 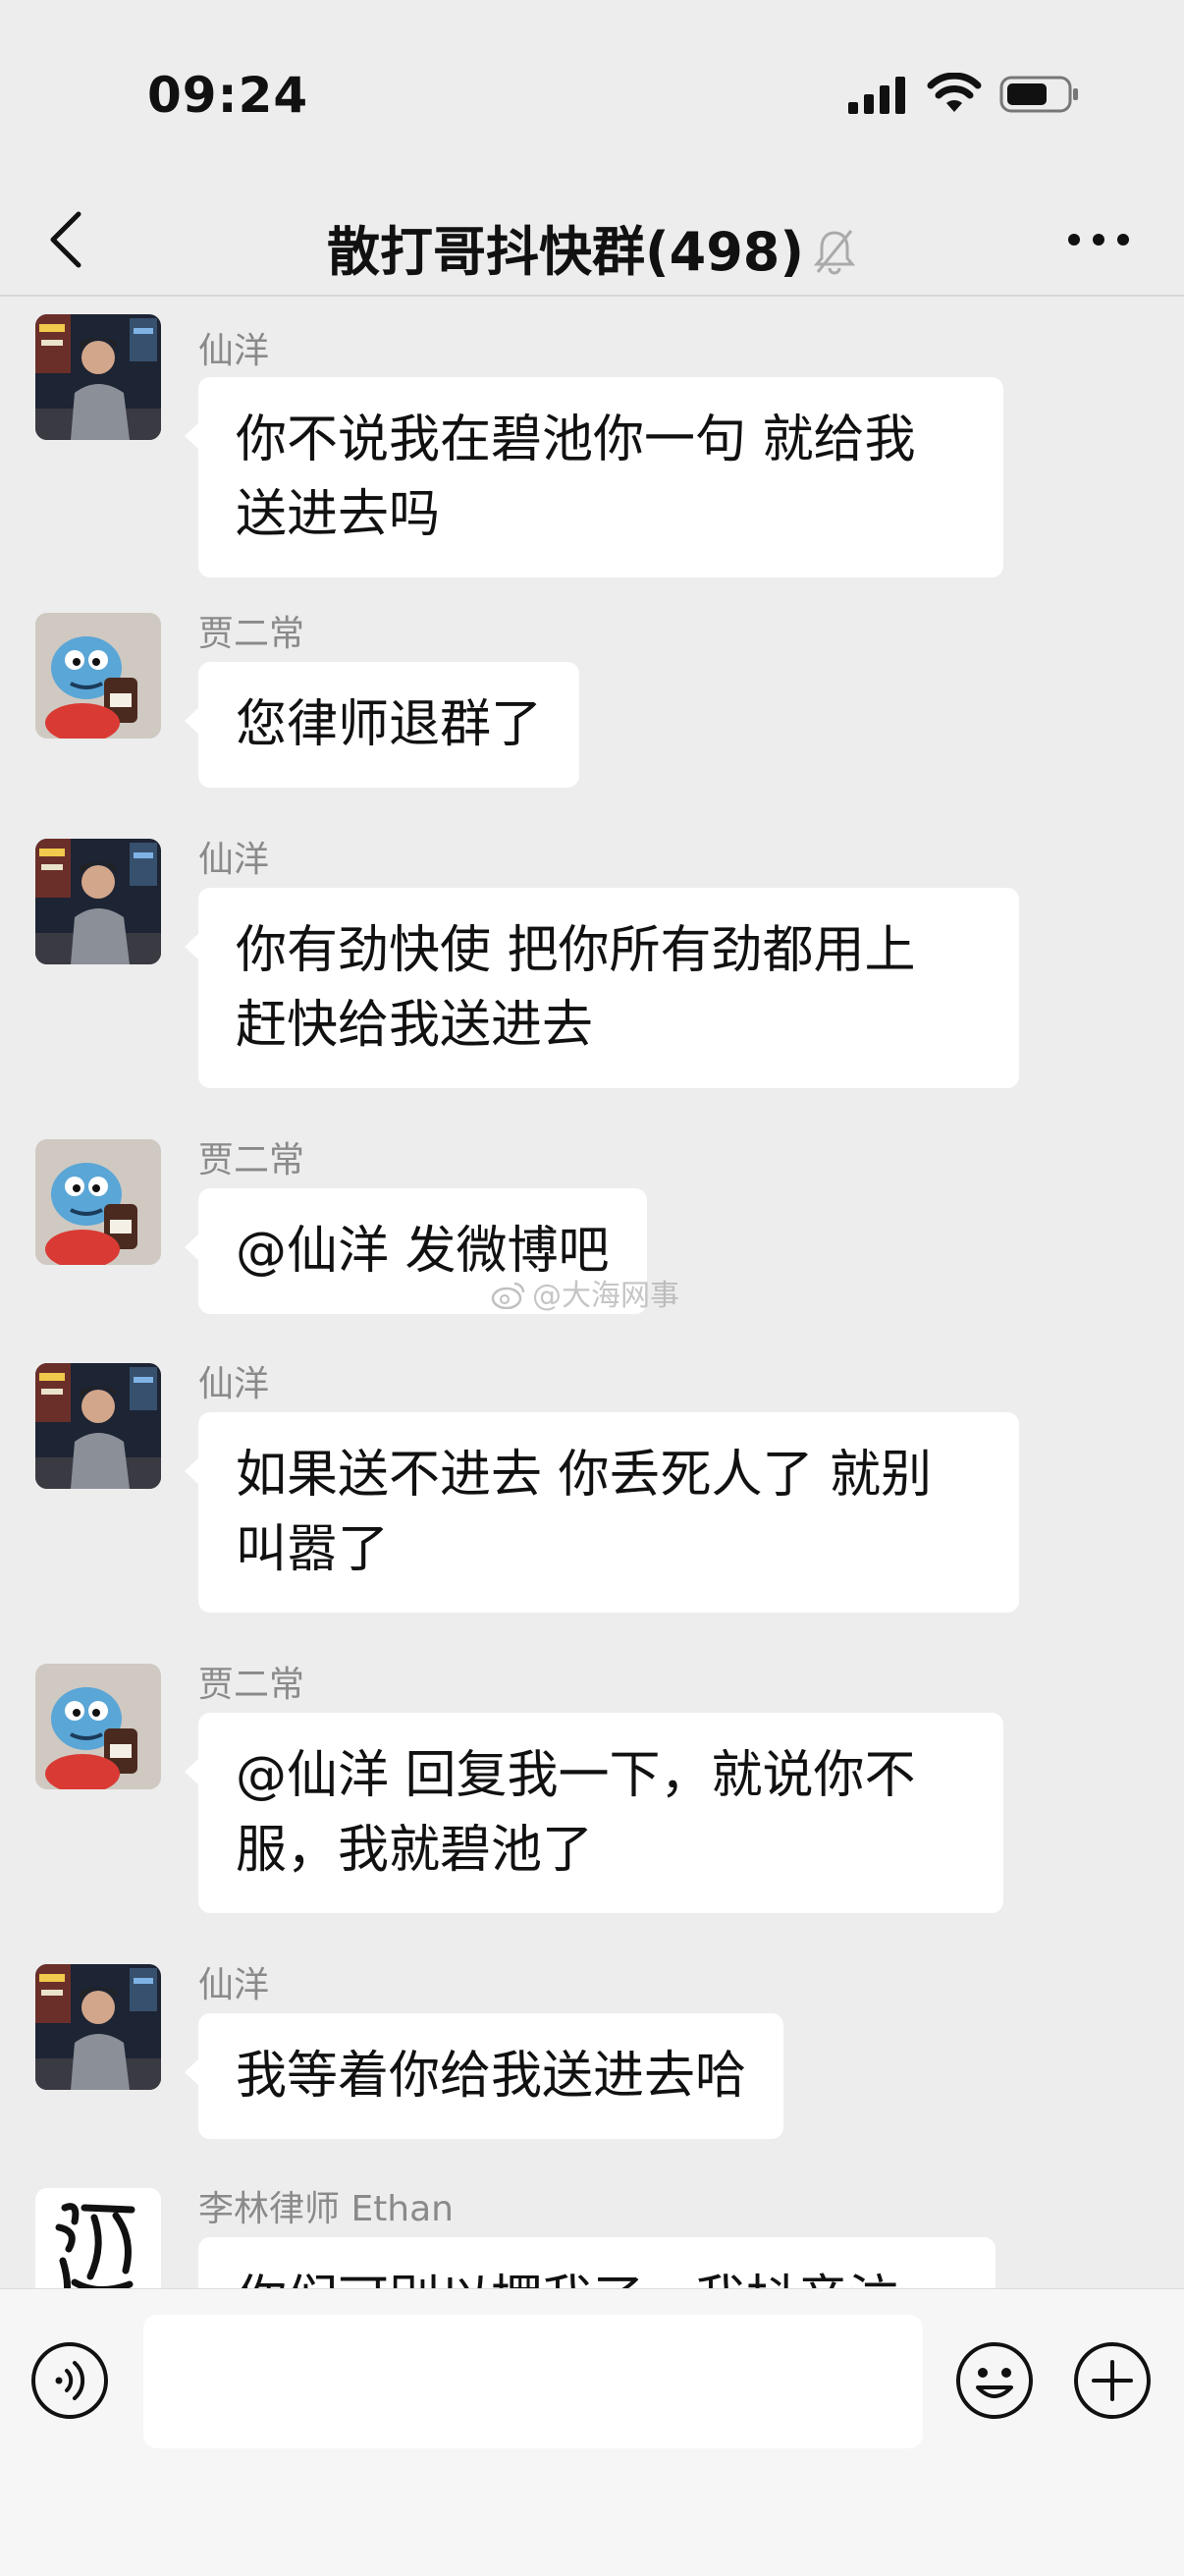 I want to click on status-time: 09:24, so click(x=228, y=95).